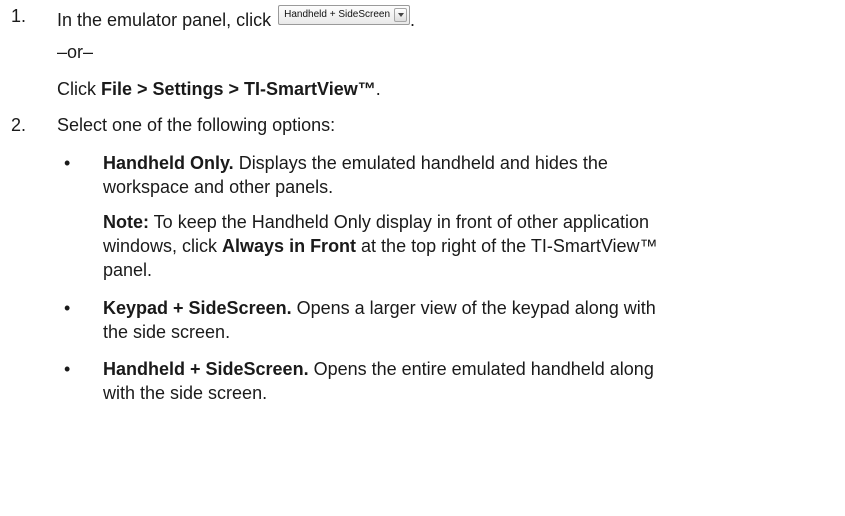  Describe the element at coordinates (79, 89) in the screenshot. I see `step-1-click: Click` at that location.